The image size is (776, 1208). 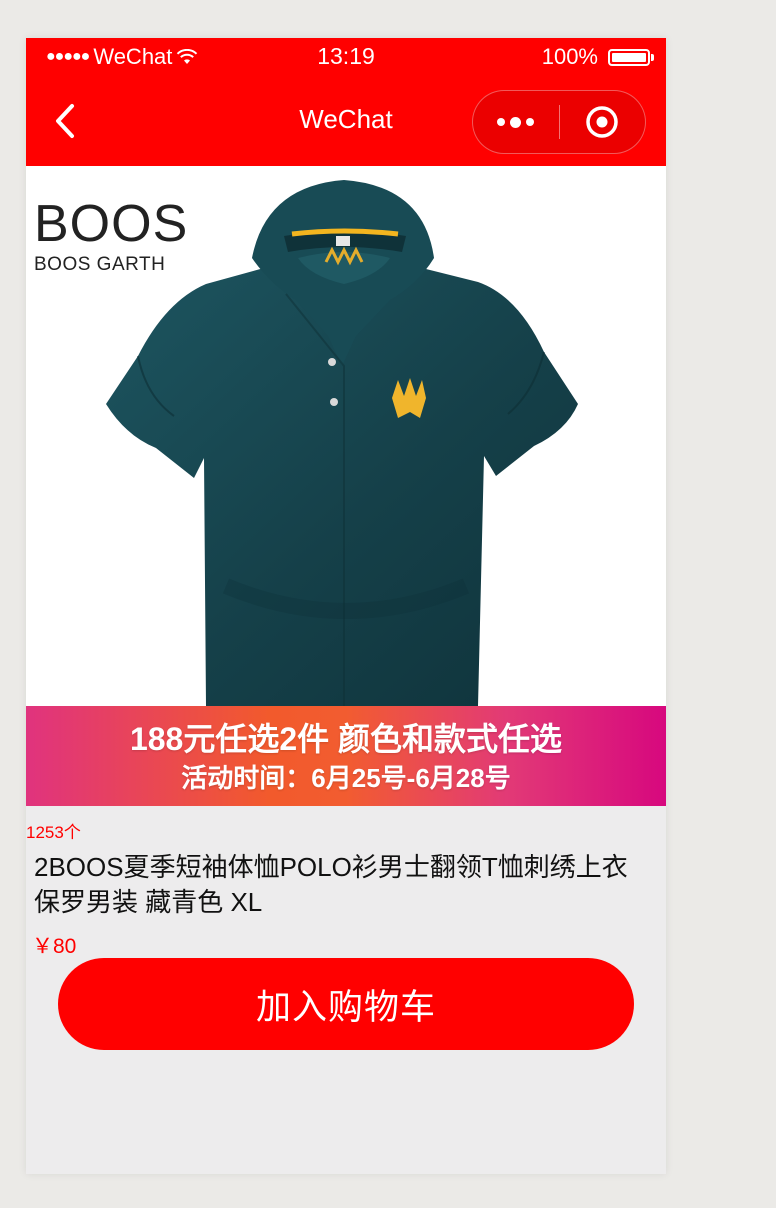 What do you see at coordinates (346, 58) in the screenshot?
I see `status-bar: ●●●●● WeChat 13:19 100%` at bounding box center [346, 58].